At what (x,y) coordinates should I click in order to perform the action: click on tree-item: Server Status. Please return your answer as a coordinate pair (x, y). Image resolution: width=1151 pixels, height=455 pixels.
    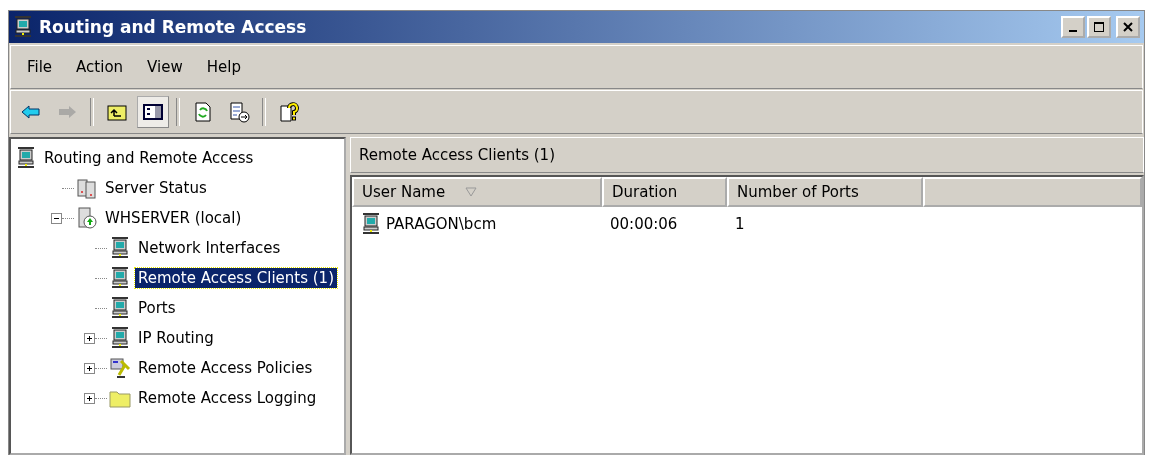
    Looking at the image, I should click on (156, 188).